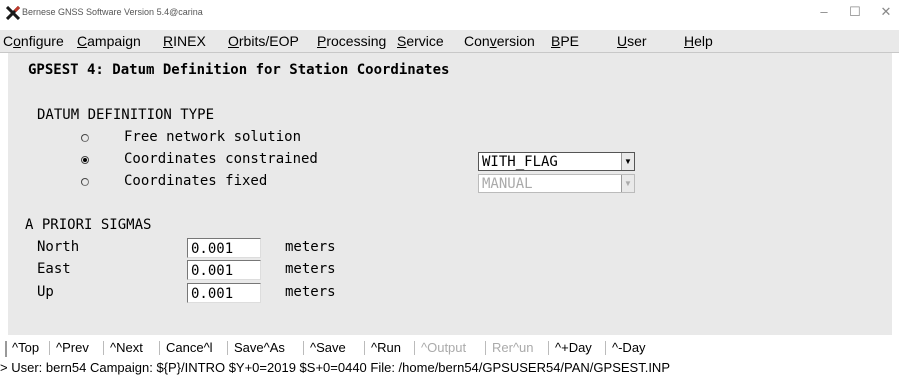 Image resolution: width=899 pixels, height=376 pixels. I want to click on save-as-button: Save^As, so click(259, 347).